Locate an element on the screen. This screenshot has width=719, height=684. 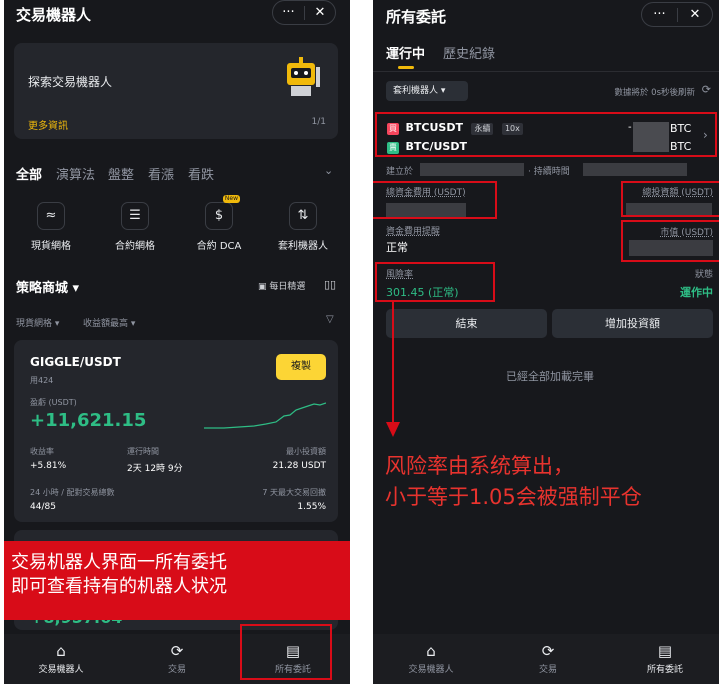
category-arbitrage: ⇅ 套利機器人 is located at coordinates (303, 227).